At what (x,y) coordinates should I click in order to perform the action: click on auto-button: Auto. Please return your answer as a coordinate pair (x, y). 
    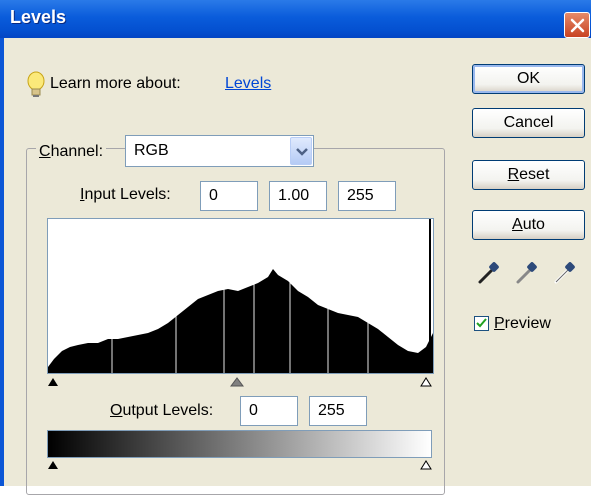
    Looking at the image, I should click on (528, 225).